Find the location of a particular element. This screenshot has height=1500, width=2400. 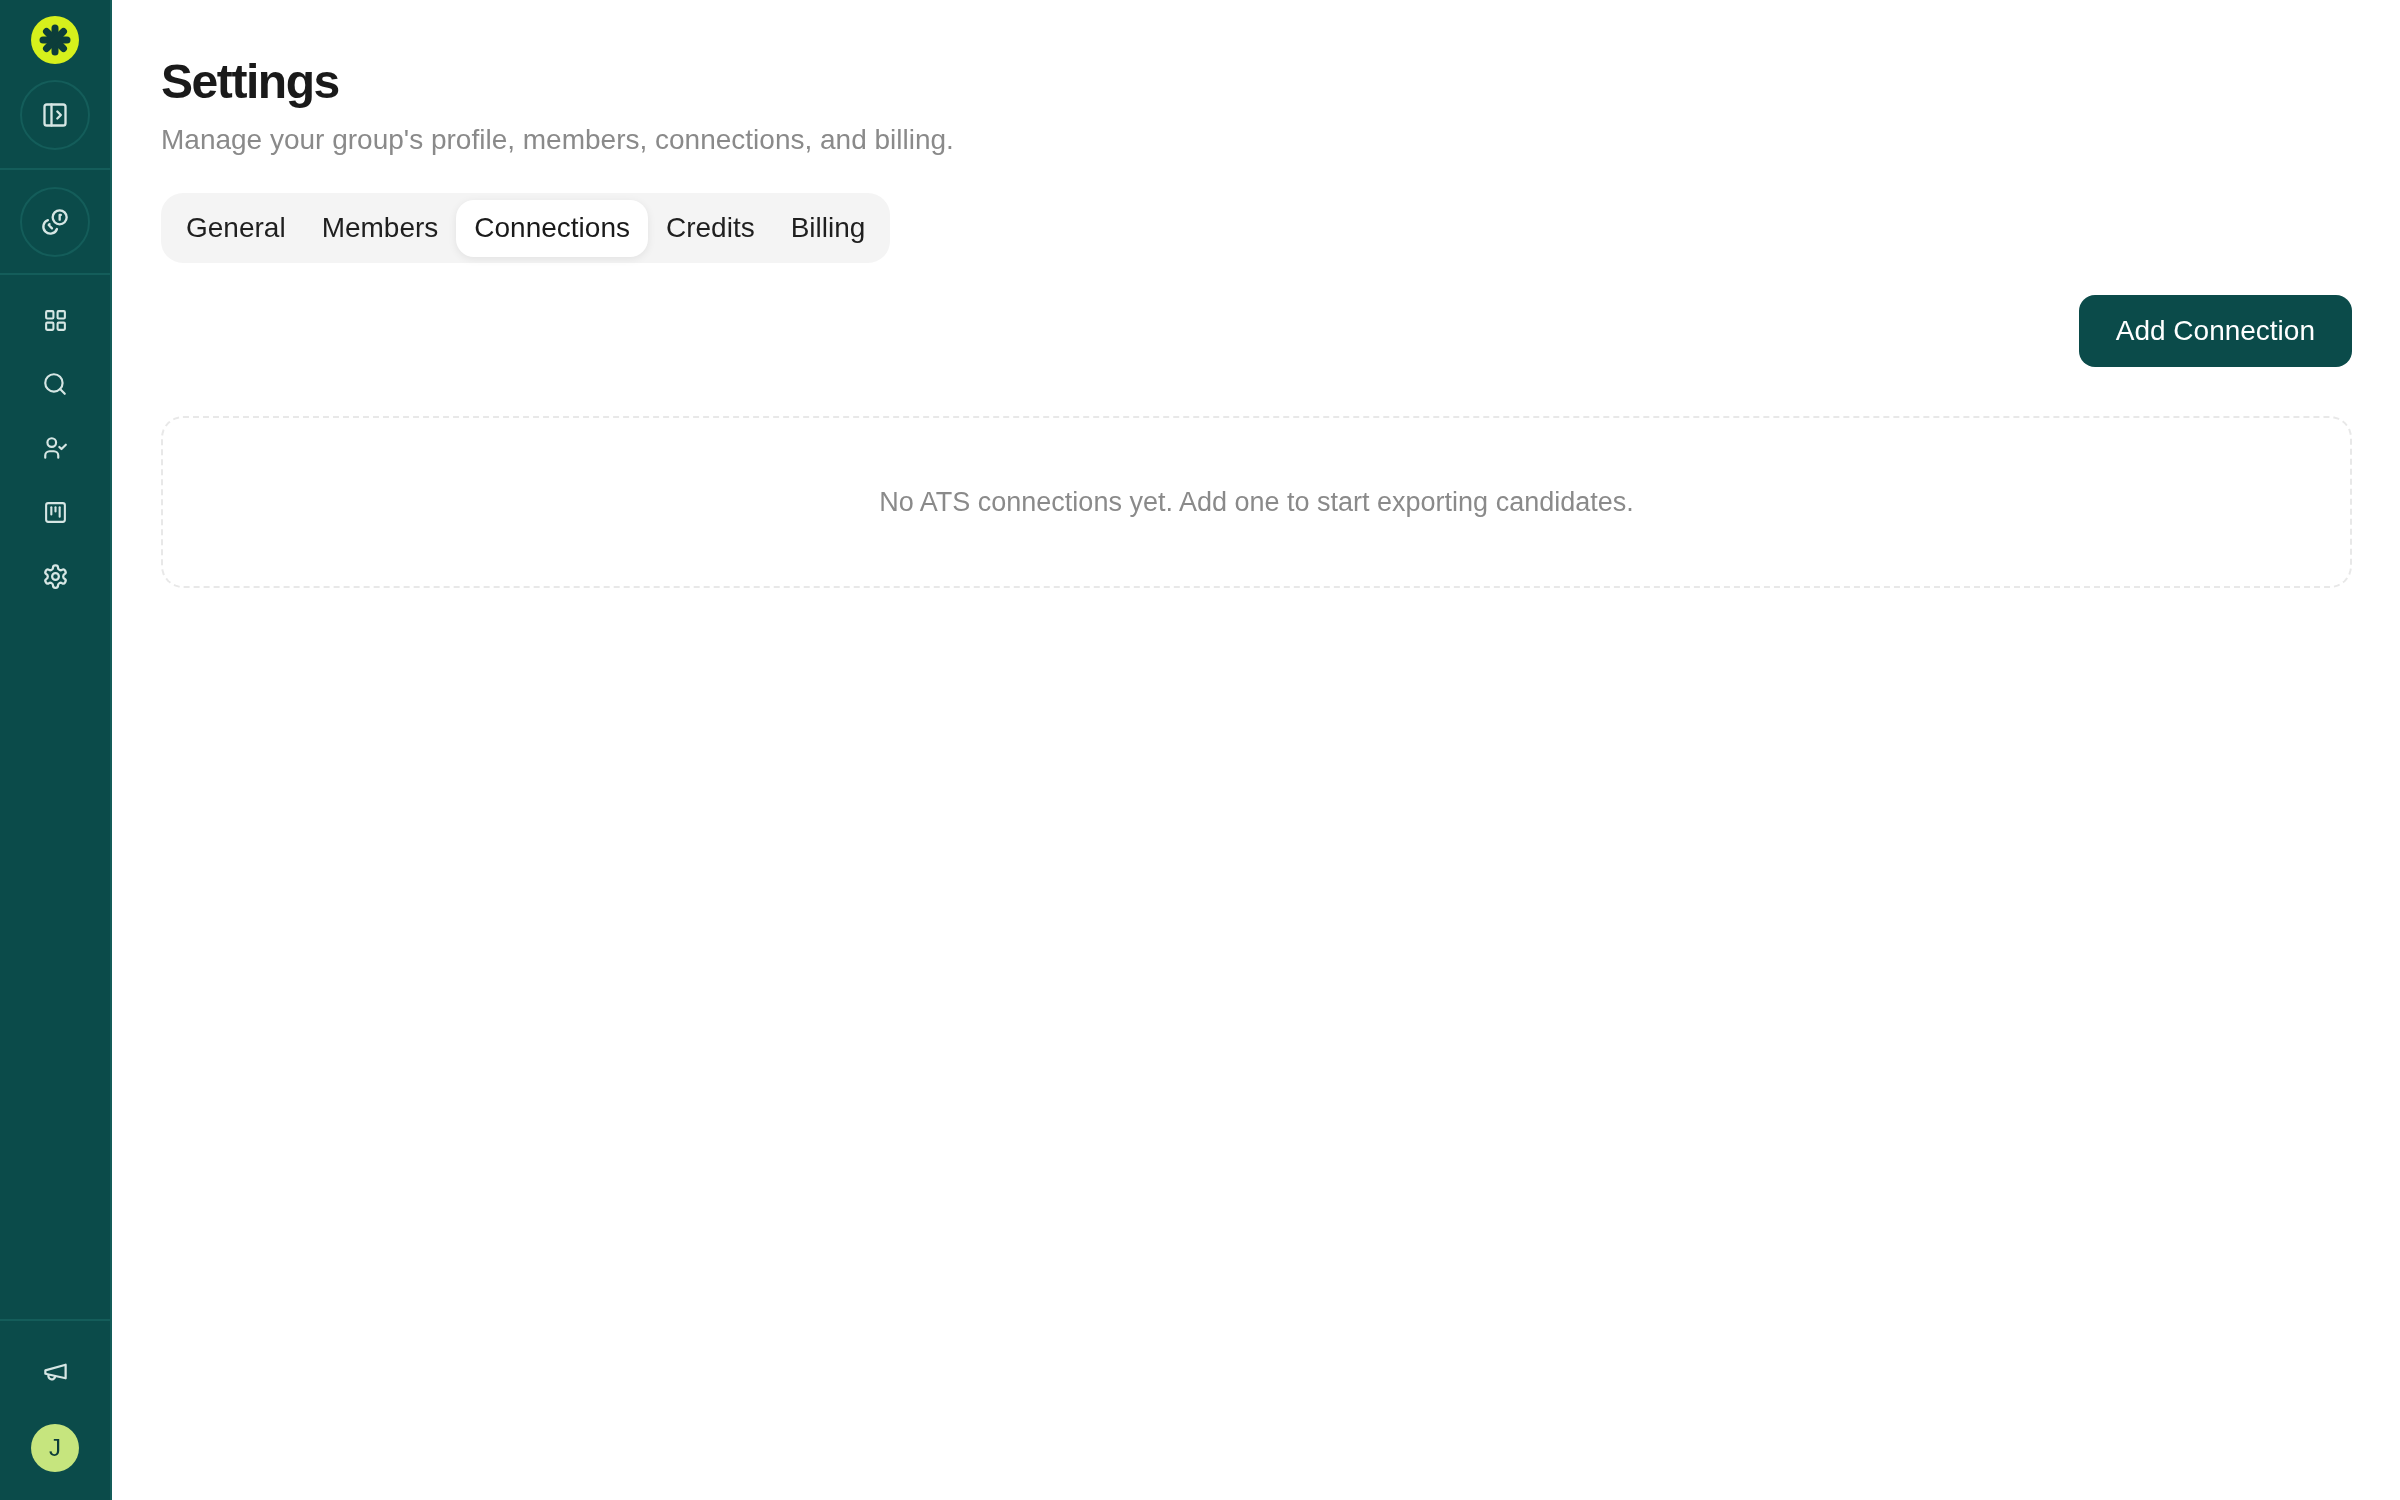

coins-icon is located at coordinates (55, 222).